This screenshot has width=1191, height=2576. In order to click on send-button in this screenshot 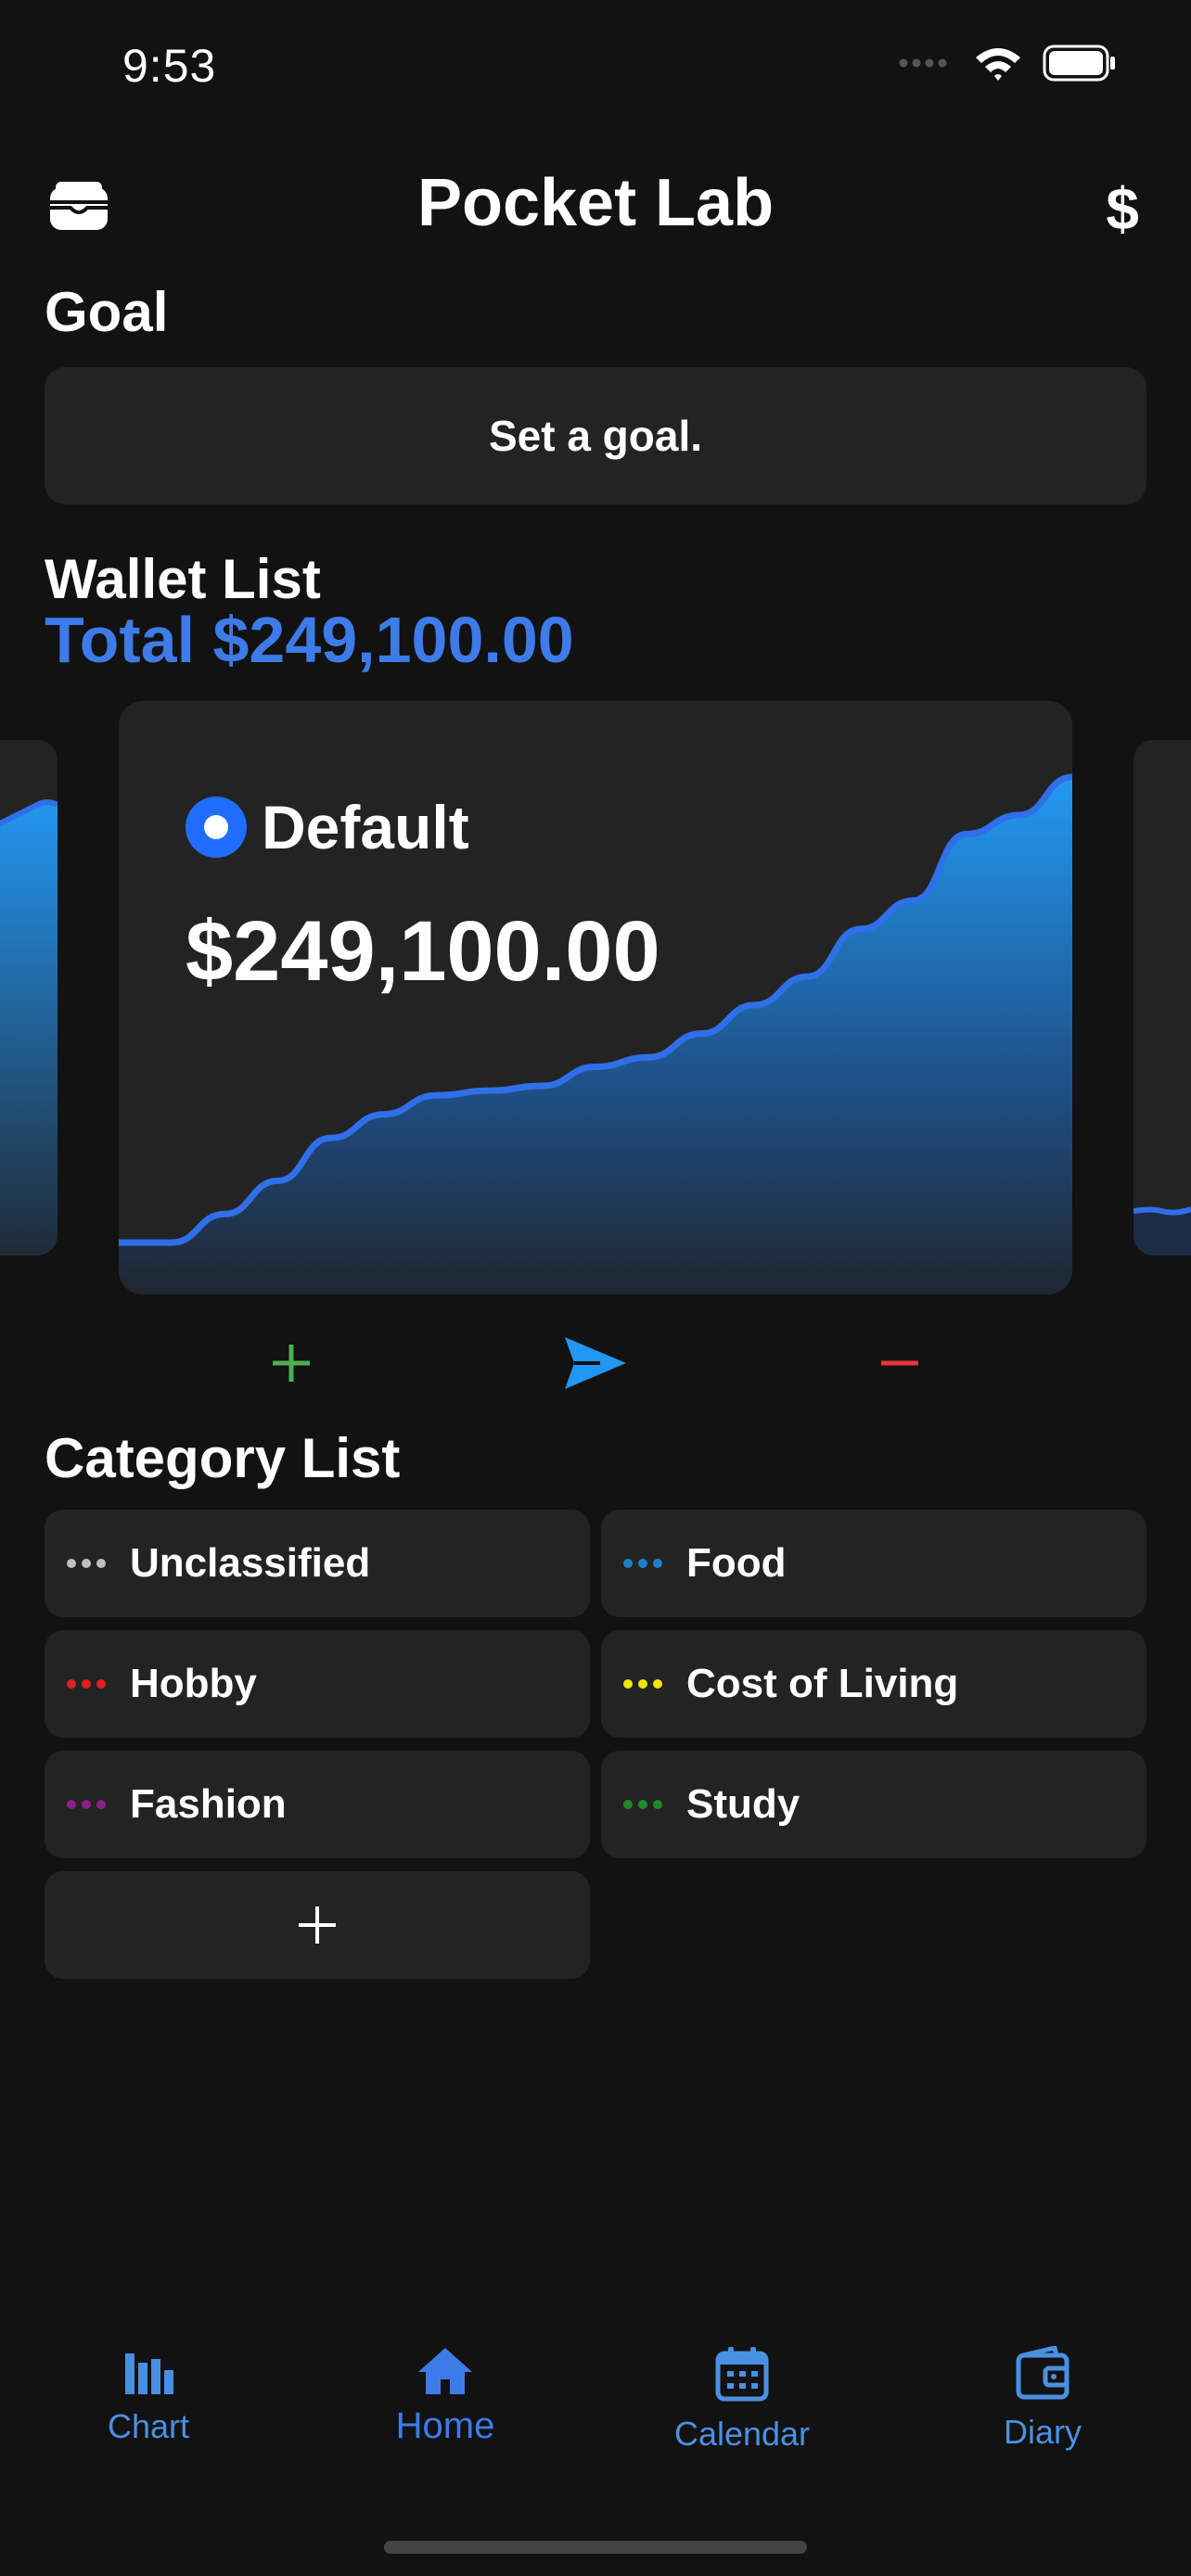, I will do `click(595, 1363)`.